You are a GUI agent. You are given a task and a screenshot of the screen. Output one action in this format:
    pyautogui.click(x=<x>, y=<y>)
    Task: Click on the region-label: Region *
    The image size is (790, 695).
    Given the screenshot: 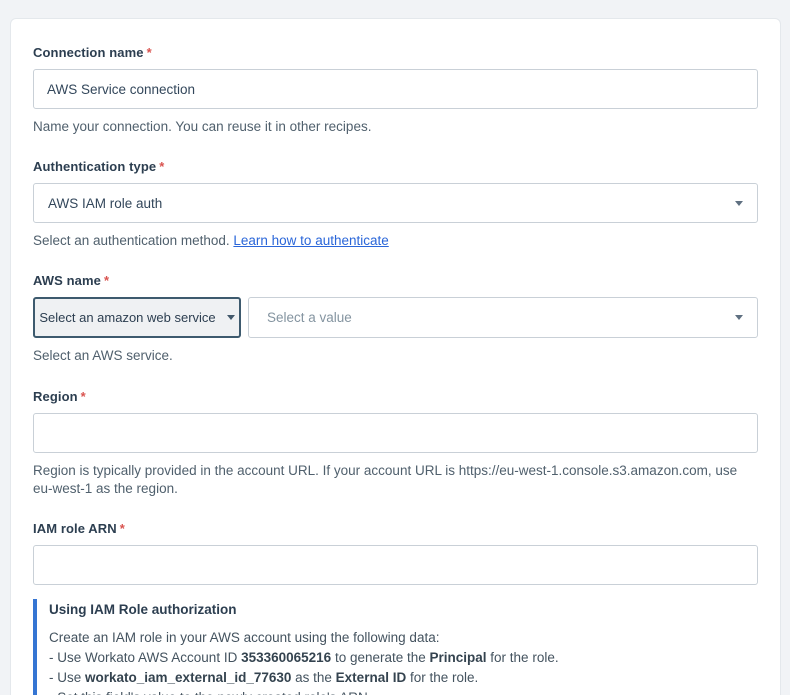 What is the action you would take?
    pyautogui.click(x=395, y=396)
    